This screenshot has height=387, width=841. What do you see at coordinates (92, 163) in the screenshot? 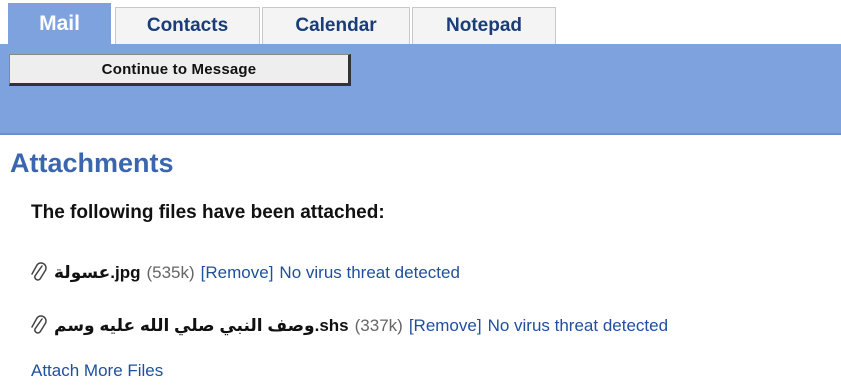
I see `page-title: Attachments` at bounding box center [92, 163].